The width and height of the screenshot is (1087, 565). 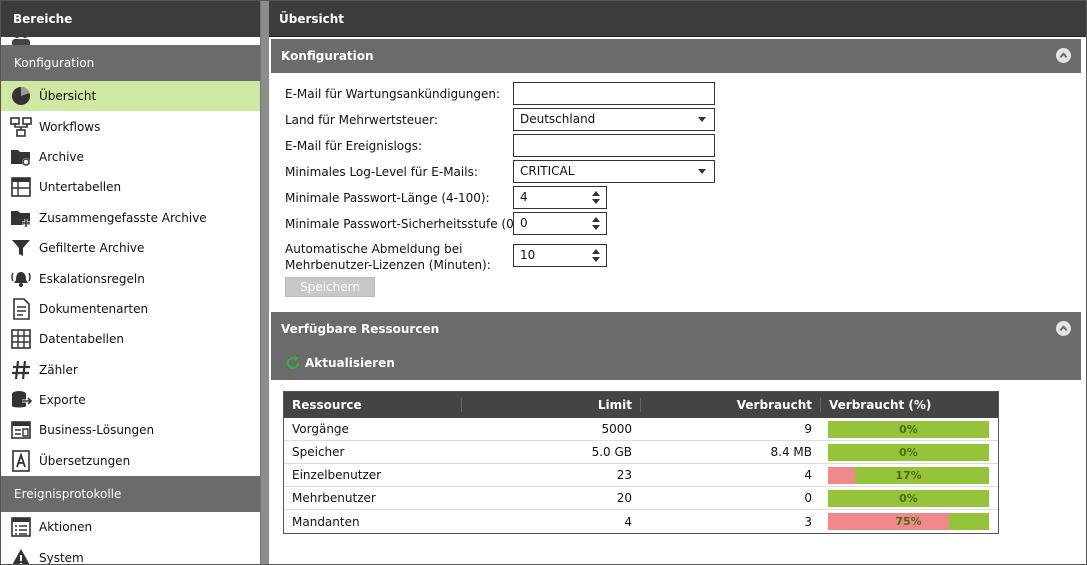 I want to click on cell-used: 0, so click(x=808, y=498).